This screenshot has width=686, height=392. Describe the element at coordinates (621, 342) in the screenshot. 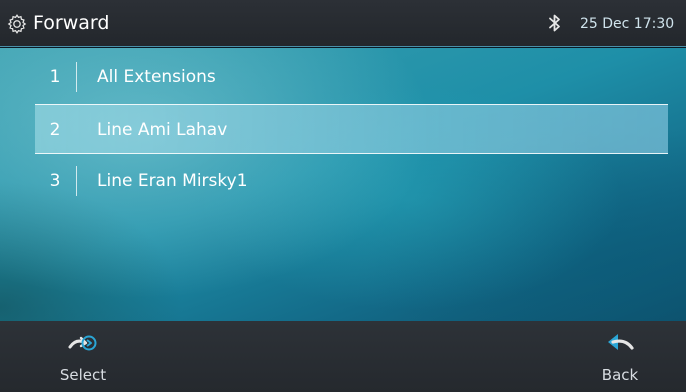

I see `back-arrow-icon` at that location.